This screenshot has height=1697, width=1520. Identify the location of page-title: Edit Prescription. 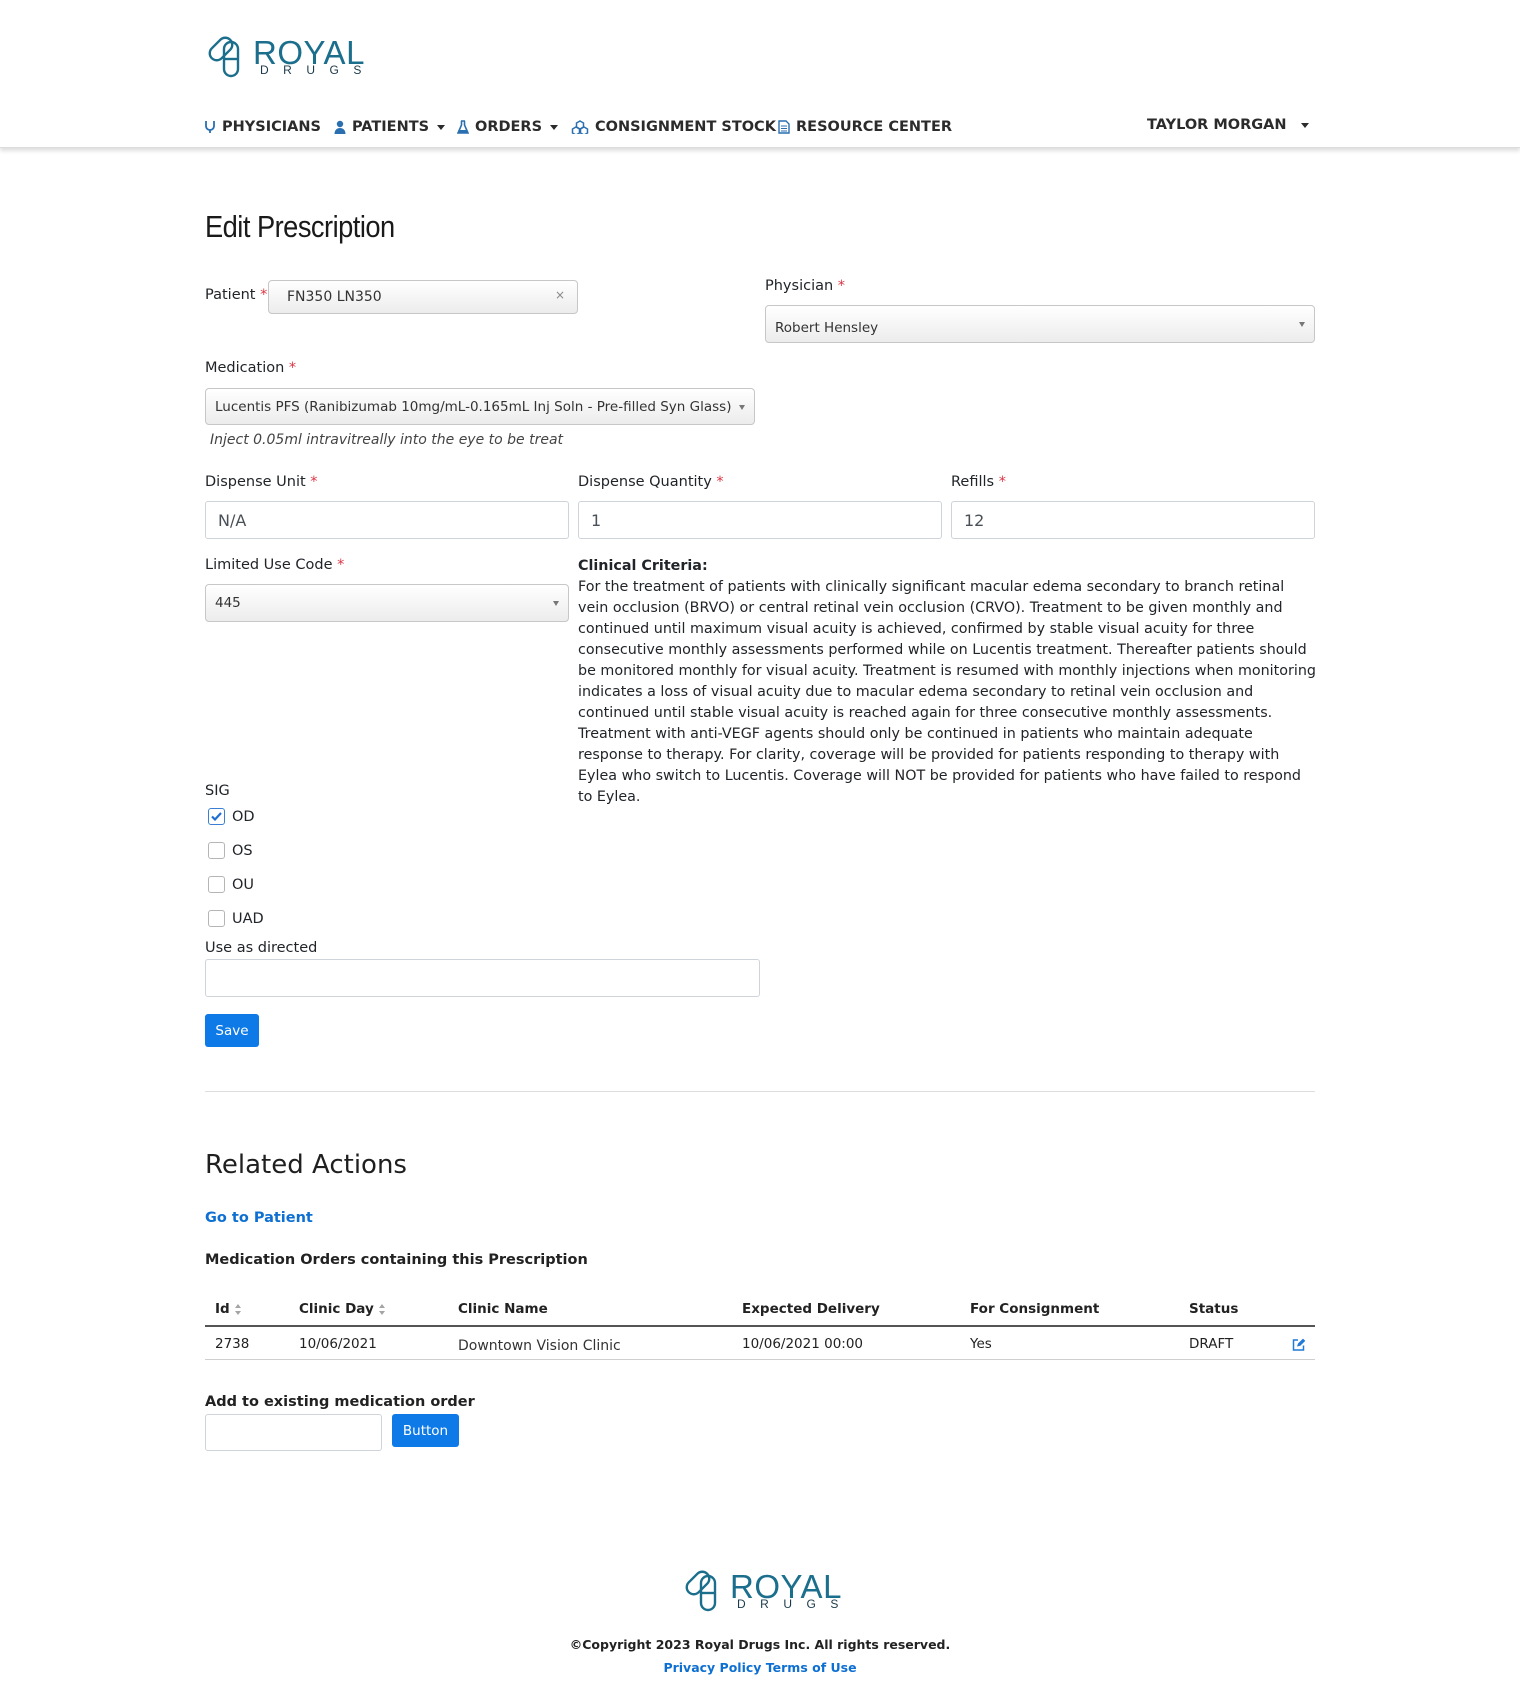
(300, 226).